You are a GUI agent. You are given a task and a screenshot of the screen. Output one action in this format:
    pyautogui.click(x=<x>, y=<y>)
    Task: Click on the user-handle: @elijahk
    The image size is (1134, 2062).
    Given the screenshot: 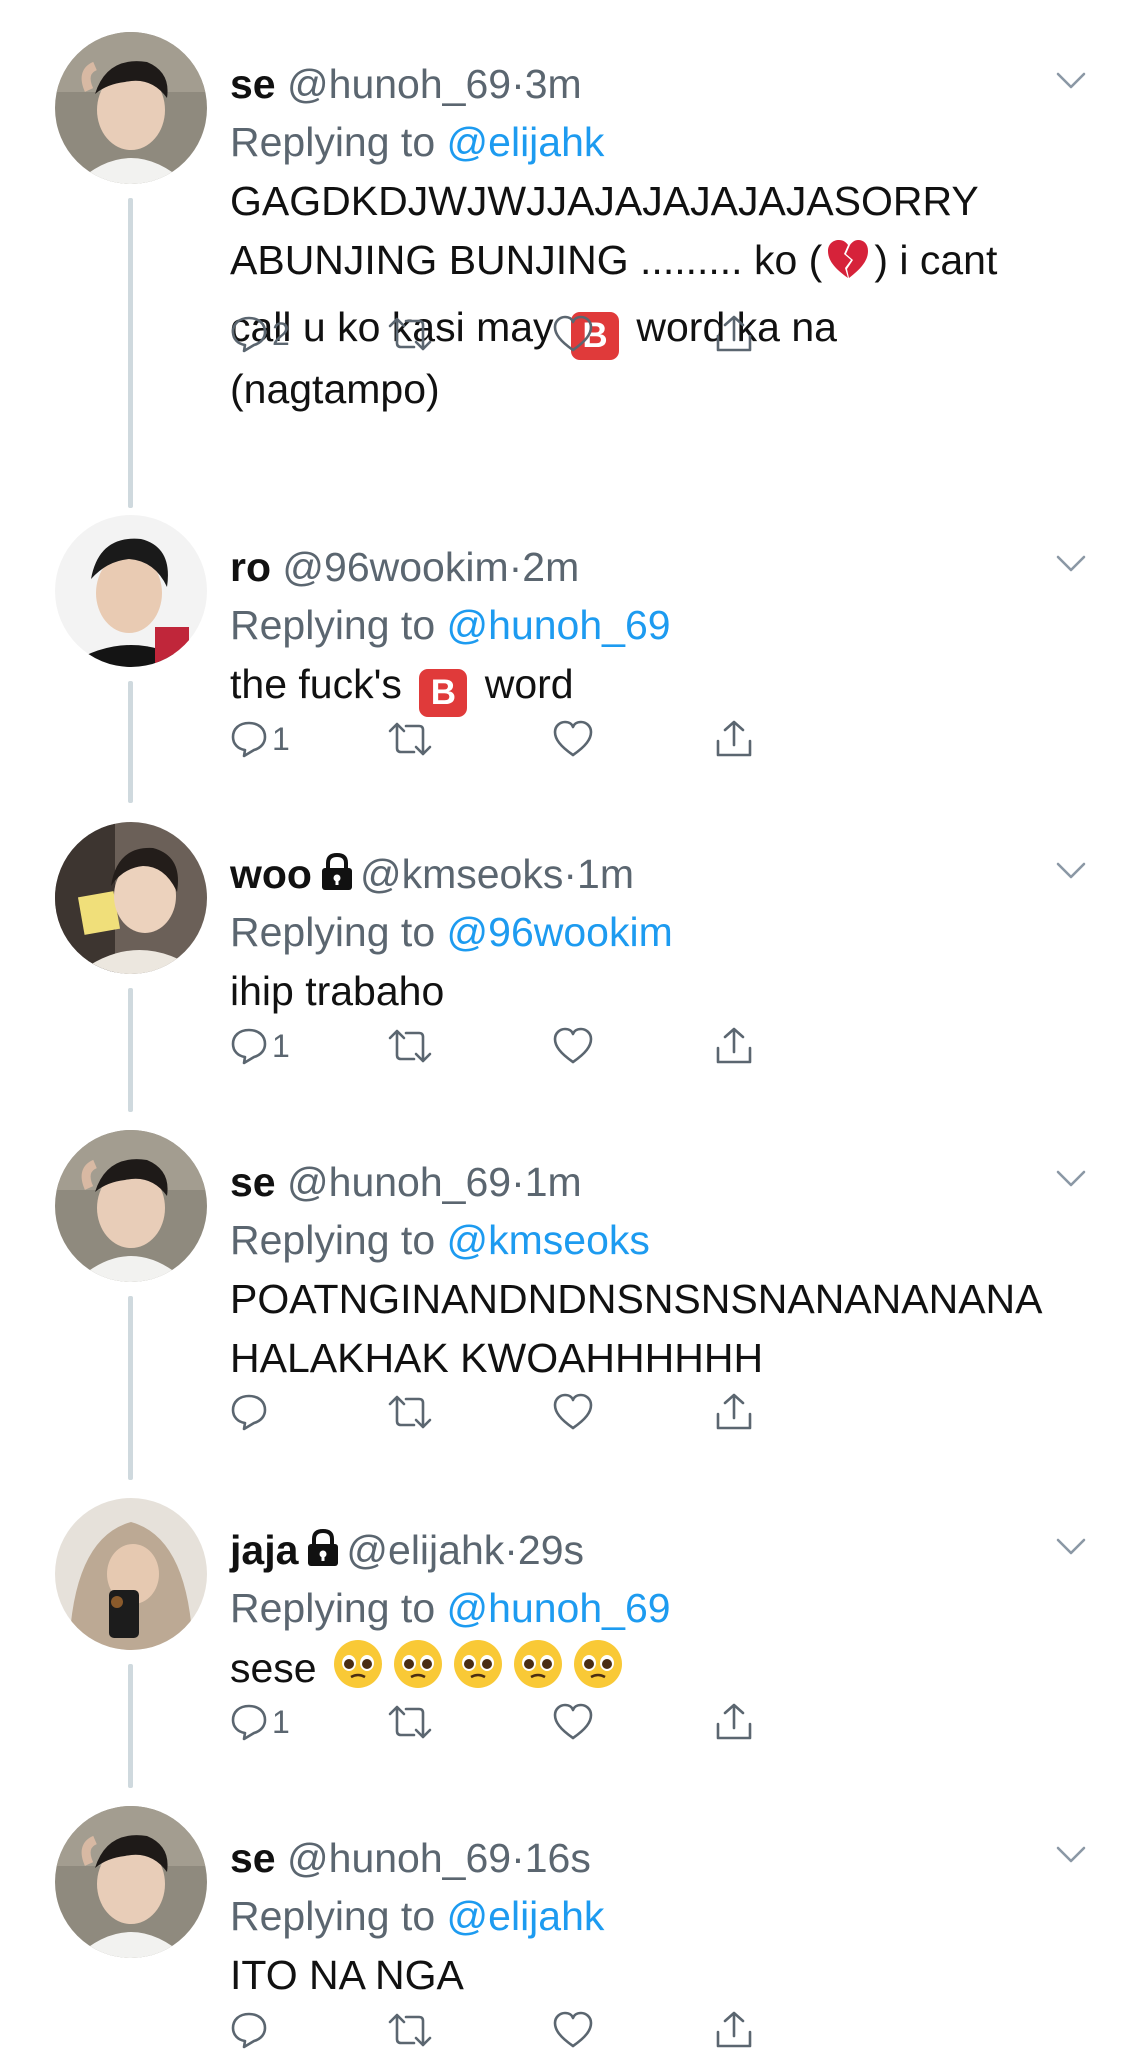 What is the action you would take?
    pyautogui.click(x=425, y=1550)
    